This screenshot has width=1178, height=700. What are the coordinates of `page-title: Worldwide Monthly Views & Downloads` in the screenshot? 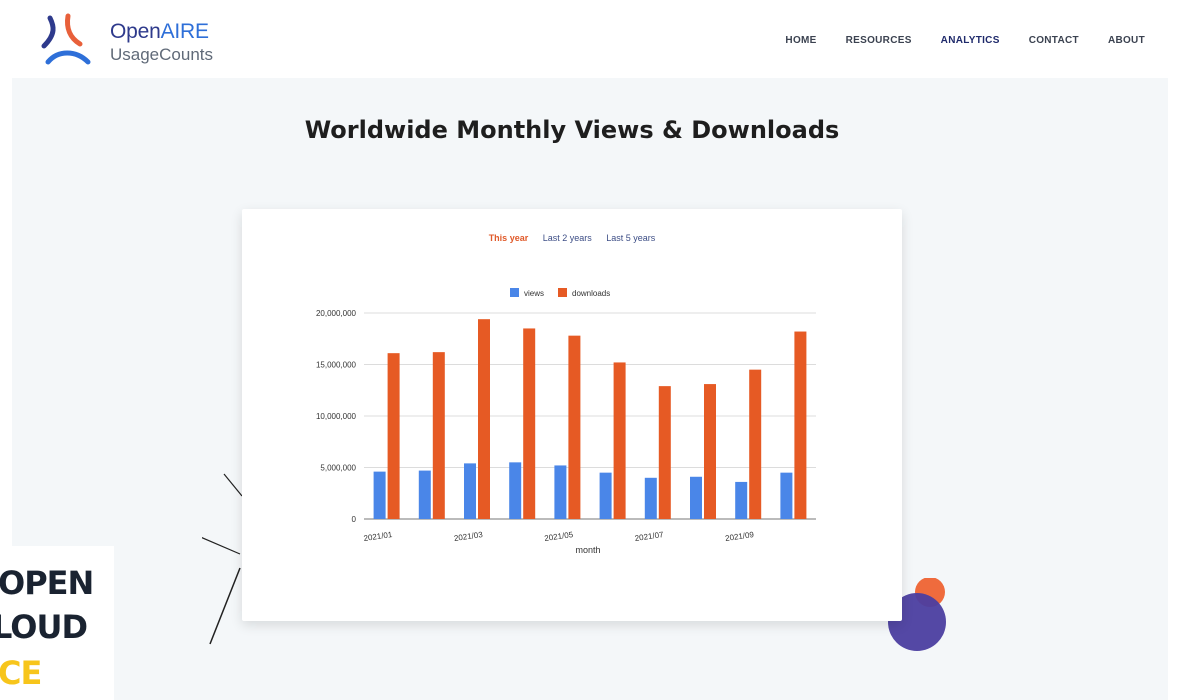 It's located at (572, 130).